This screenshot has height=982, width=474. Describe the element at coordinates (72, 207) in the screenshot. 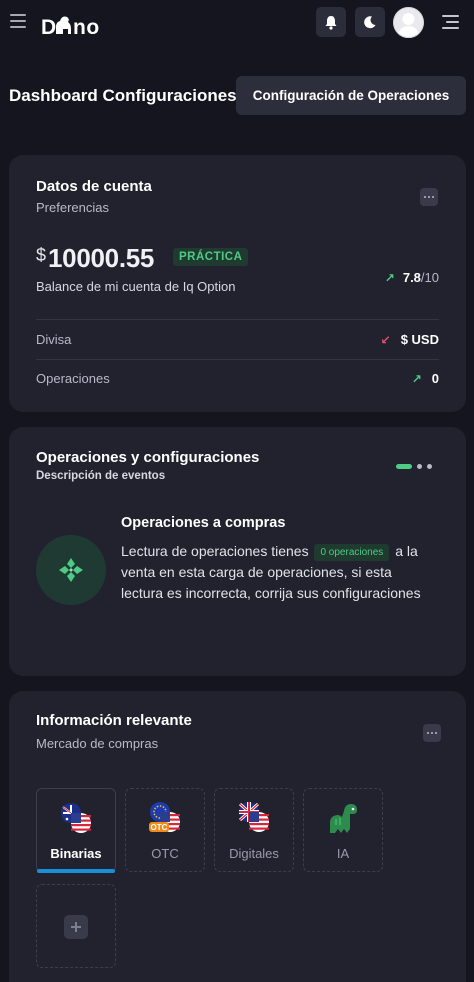

I see `account-card-subtitle: Preferencias` at that location.